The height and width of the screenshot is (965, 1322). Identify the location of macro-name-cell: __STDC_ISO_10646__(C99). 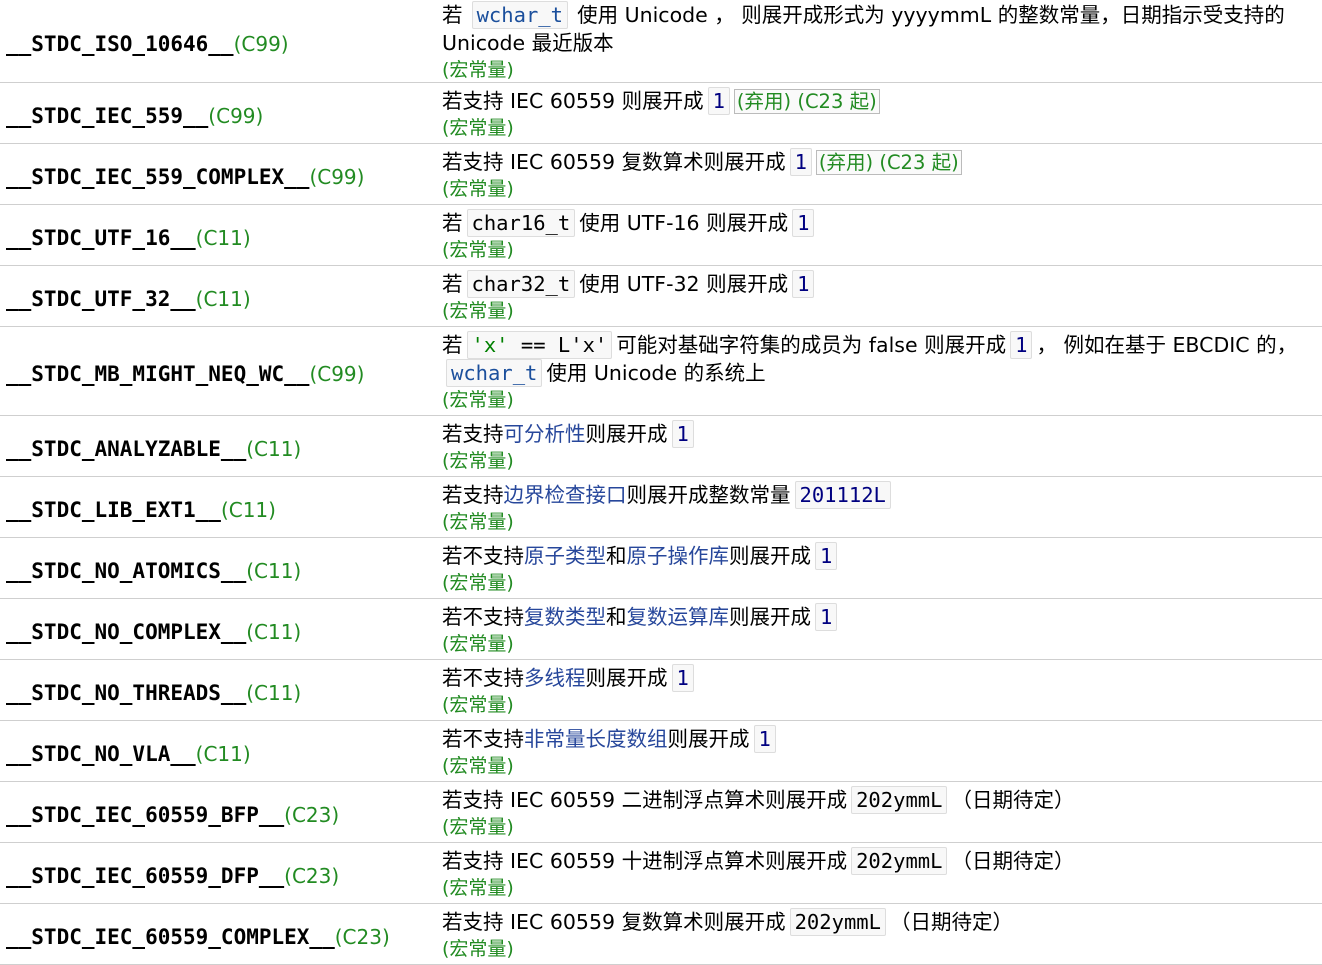
(217, 41).